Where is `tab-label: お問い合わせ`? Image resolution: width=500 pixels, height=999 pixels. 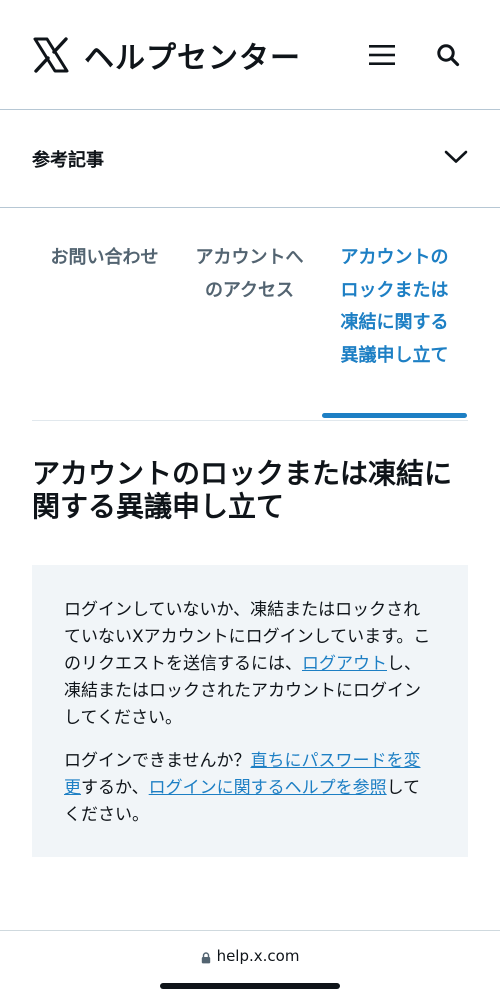 tab-label: お問い合わせ is located at coordinates (104, 257).